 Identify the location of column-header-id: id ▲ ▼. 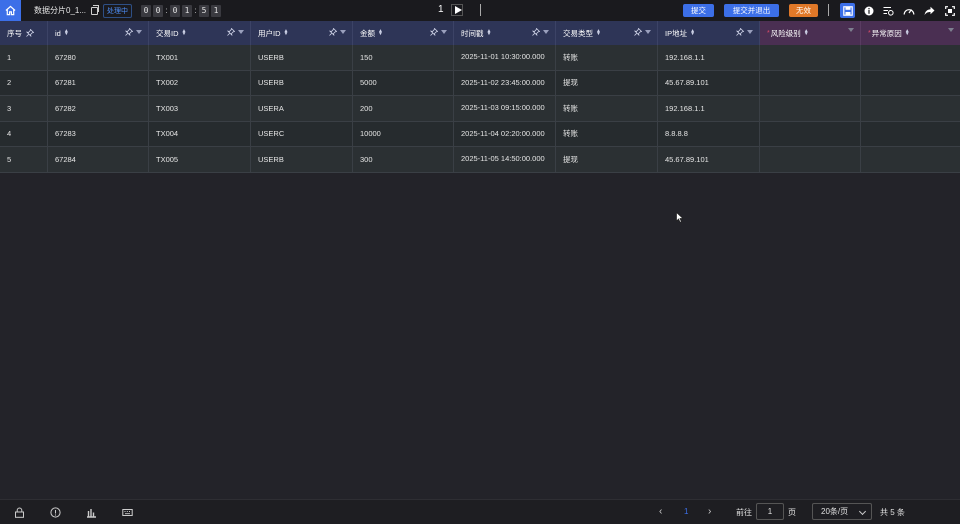
(98, 33).